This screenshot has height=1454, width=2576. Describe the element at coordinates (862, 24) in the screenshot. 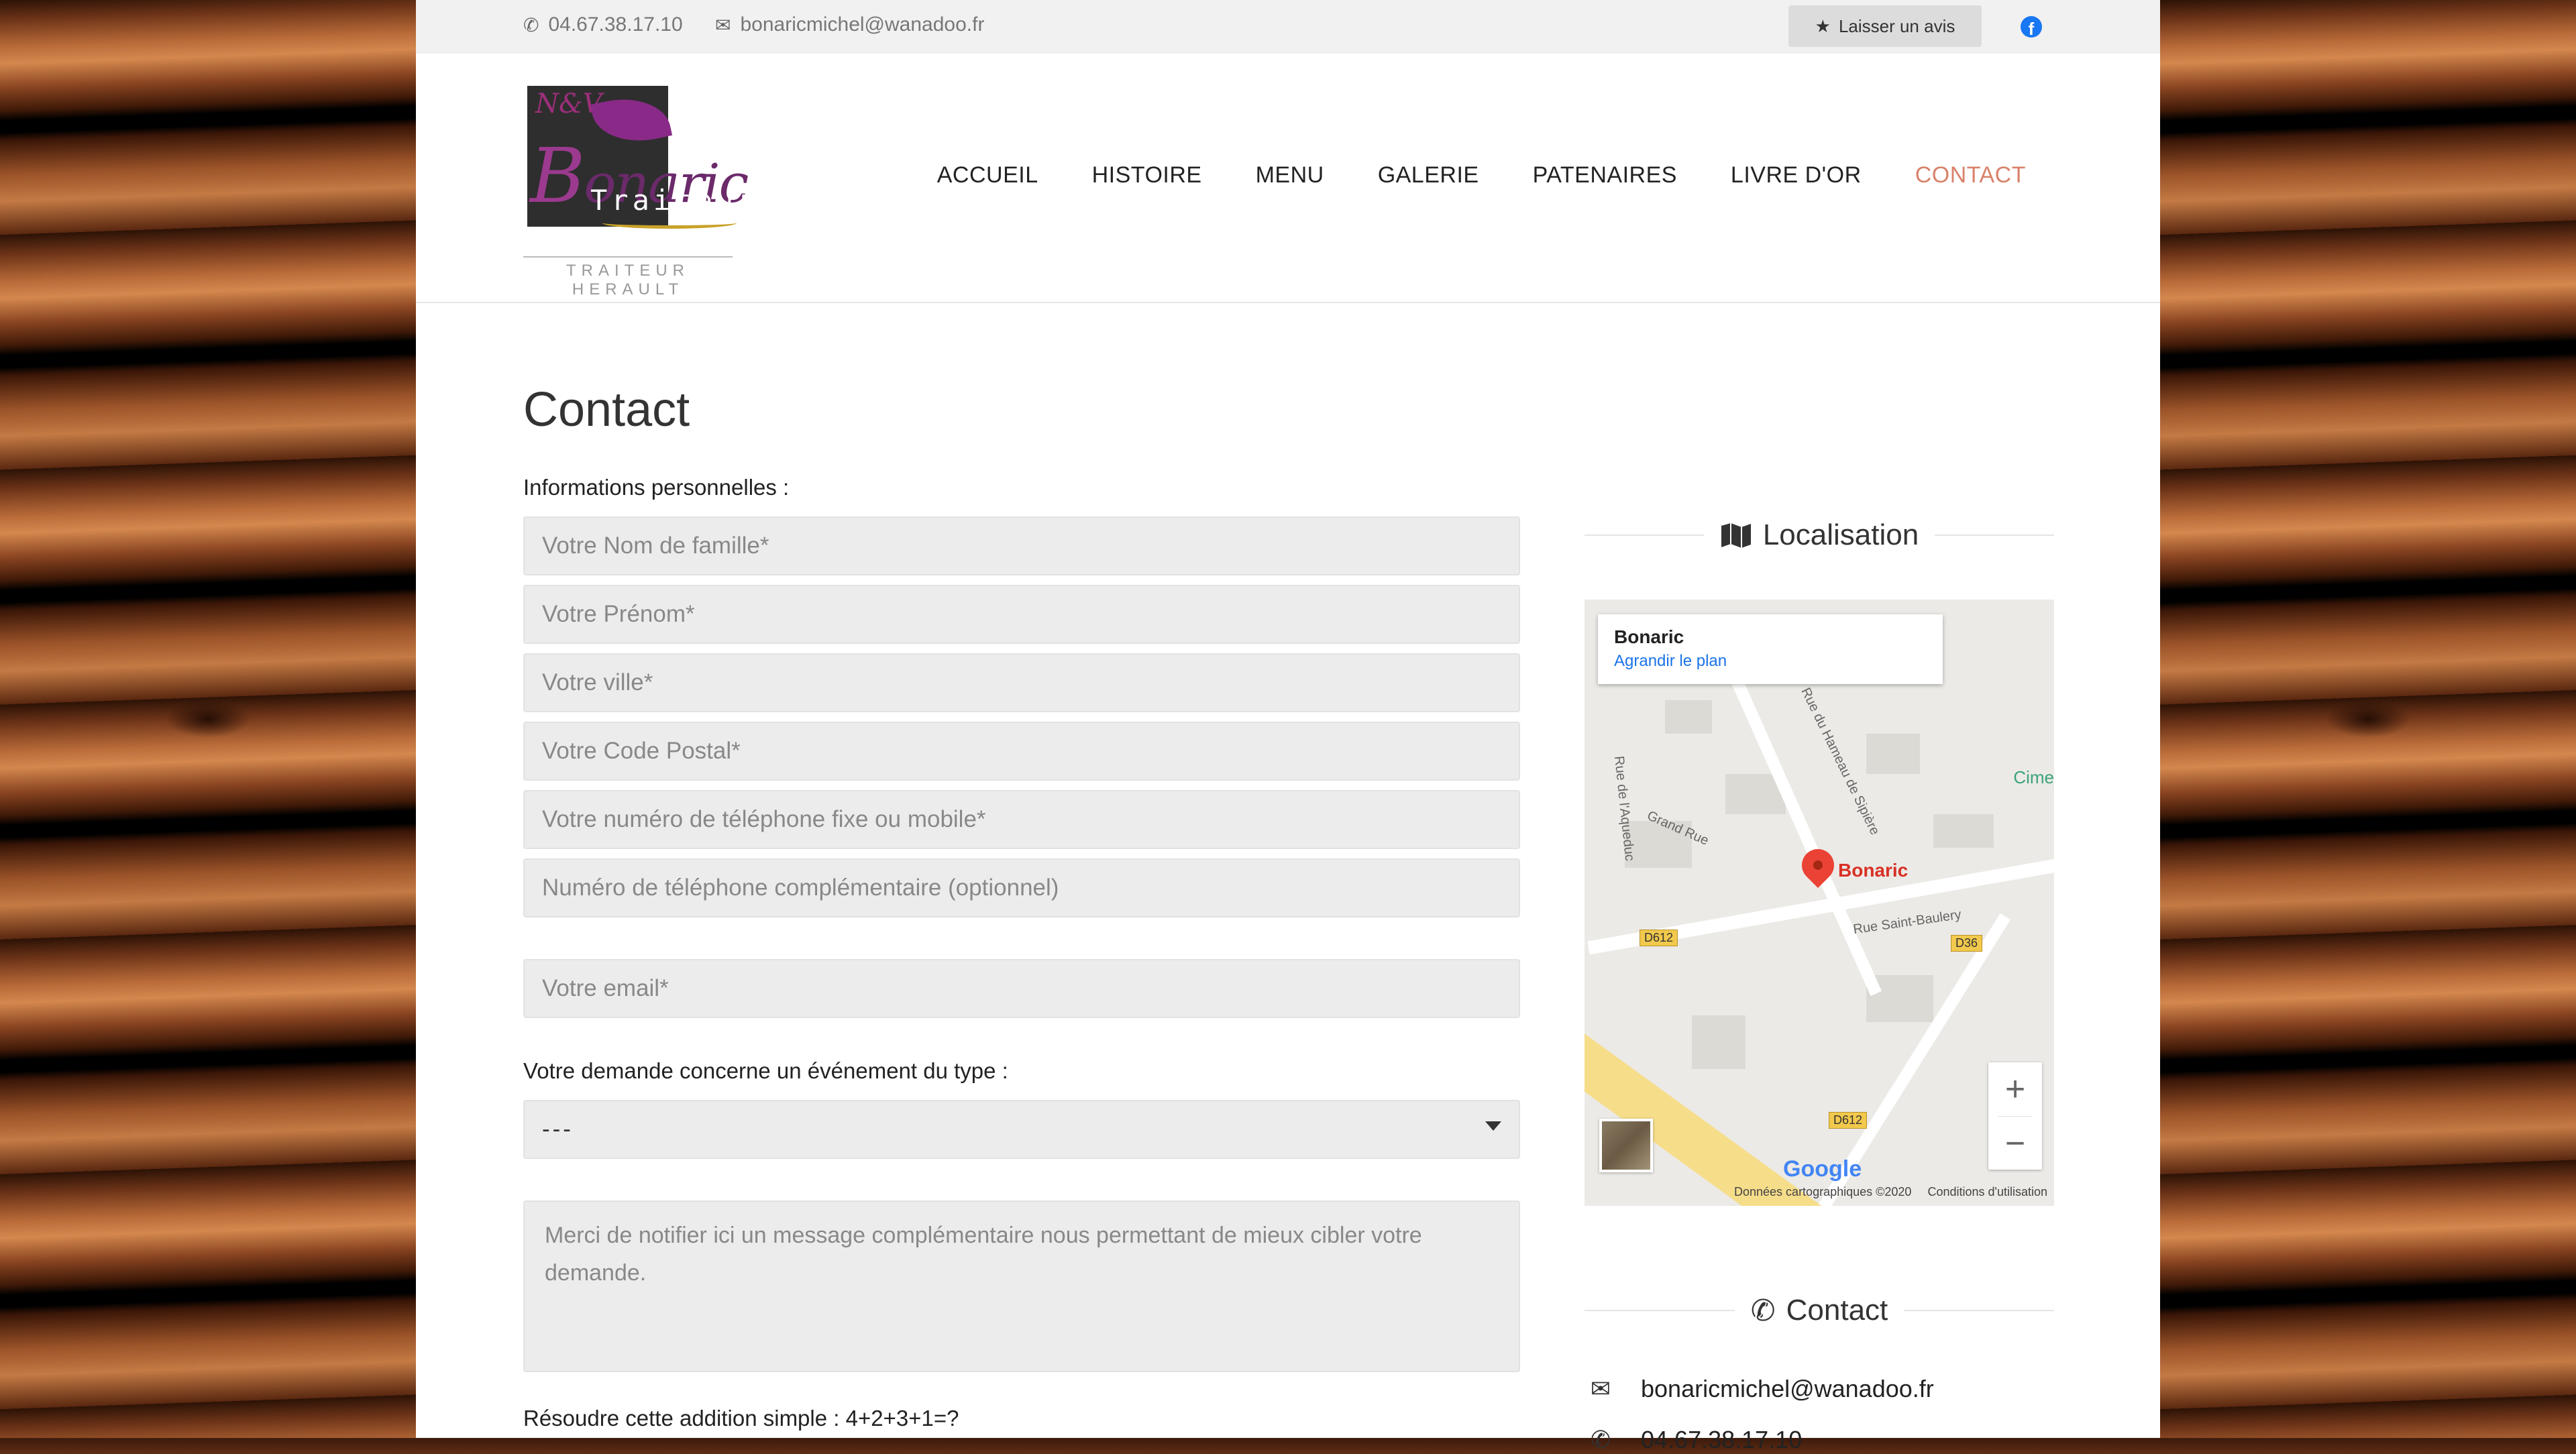

I see `topbar-email-text: bonaricmichel@wanadoo.fr` at that location.